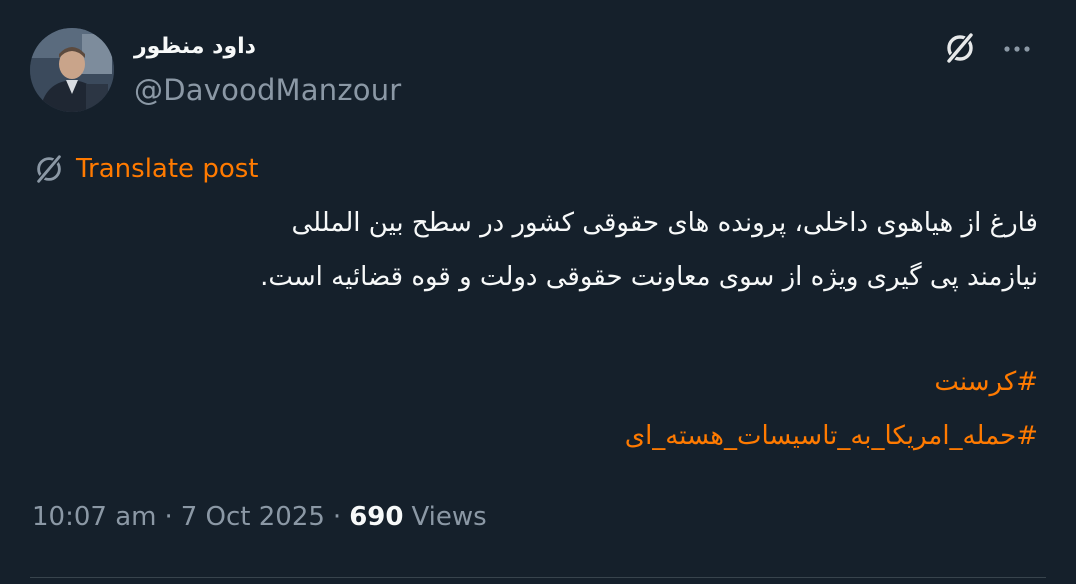 The width and height of the screenshot is (1076, 584). I want to click on views-label: Views, so click(449, 517).